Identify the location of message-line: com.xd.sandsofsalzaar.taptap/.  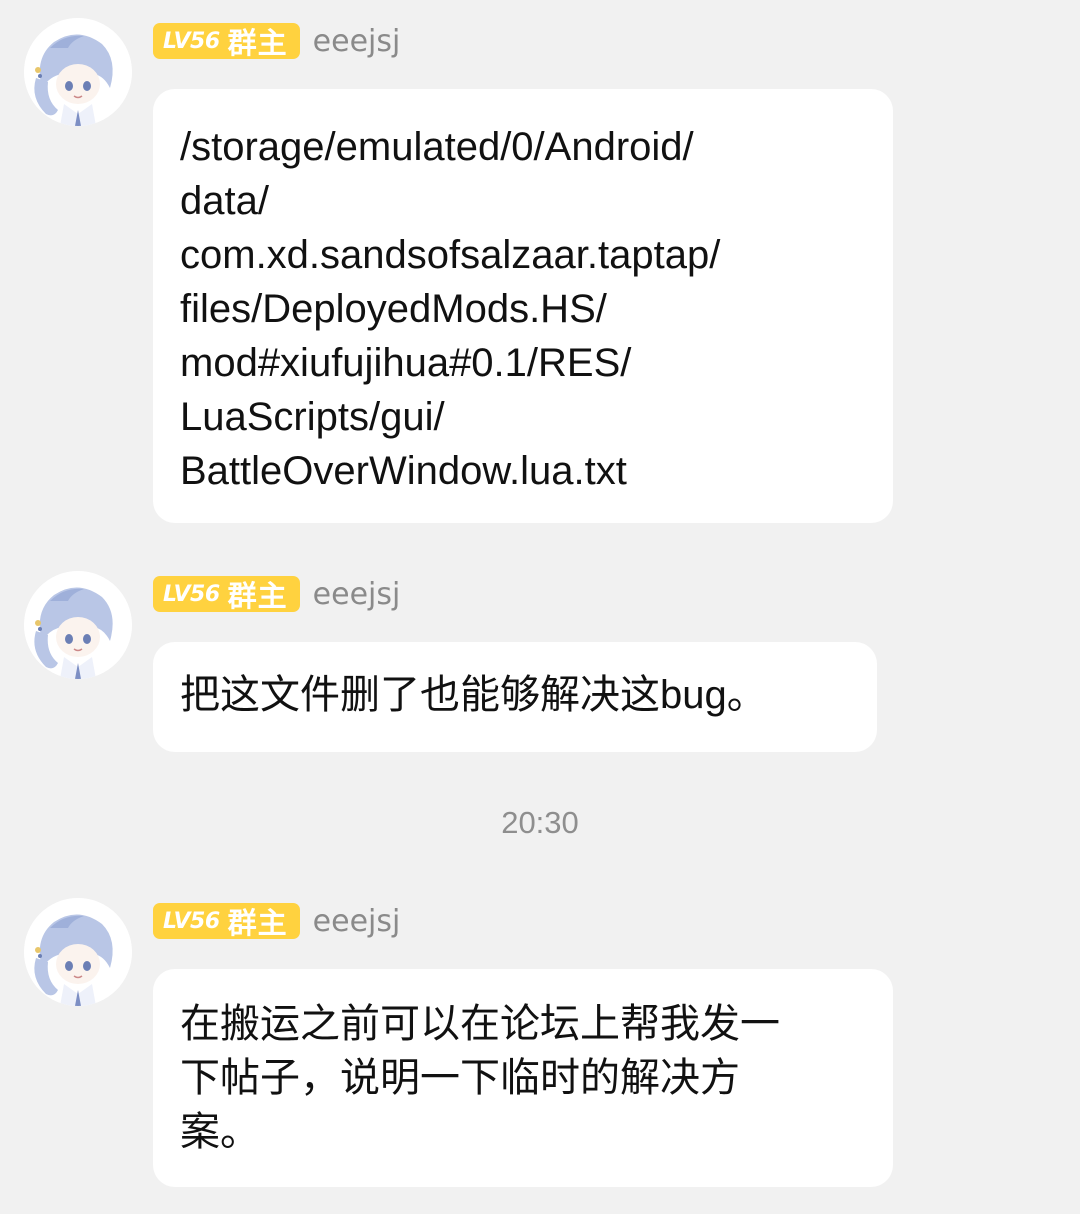
(450, 255).